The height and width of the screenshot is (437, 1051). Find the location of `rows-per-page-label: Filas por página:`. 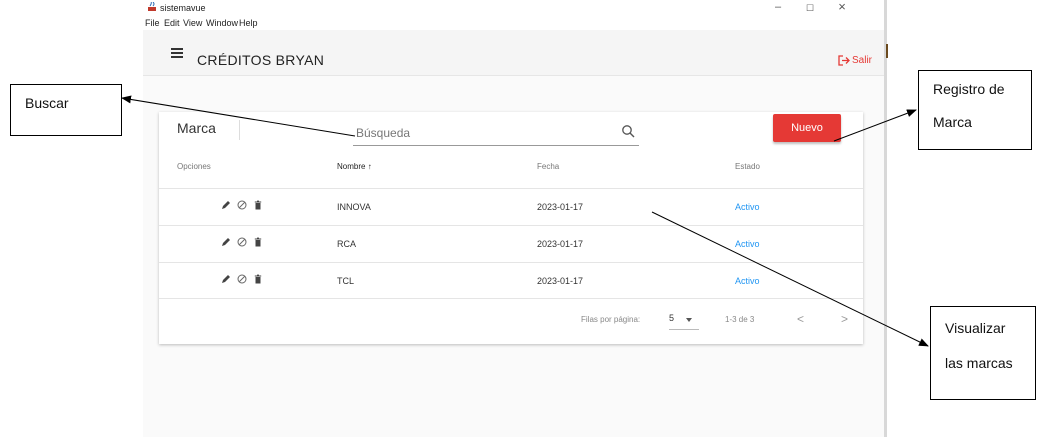

rows-per-page-label: Filas por página: is located at coordinates (611, 319).